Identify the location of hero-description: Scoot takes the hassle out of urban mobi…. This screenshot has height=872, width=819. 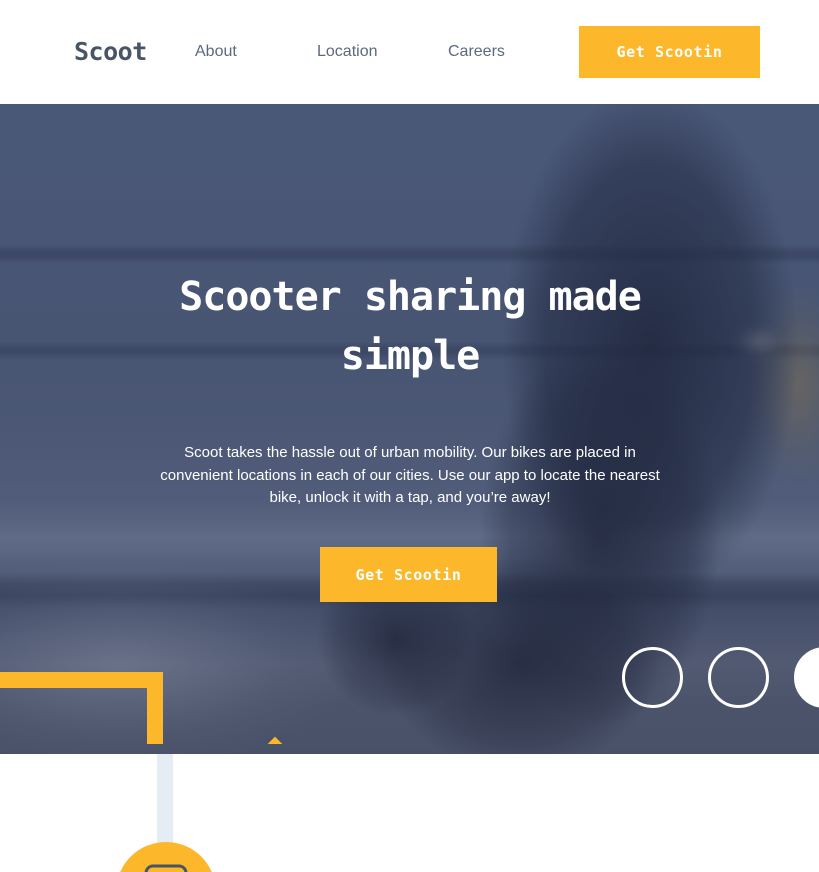
(410, 475).